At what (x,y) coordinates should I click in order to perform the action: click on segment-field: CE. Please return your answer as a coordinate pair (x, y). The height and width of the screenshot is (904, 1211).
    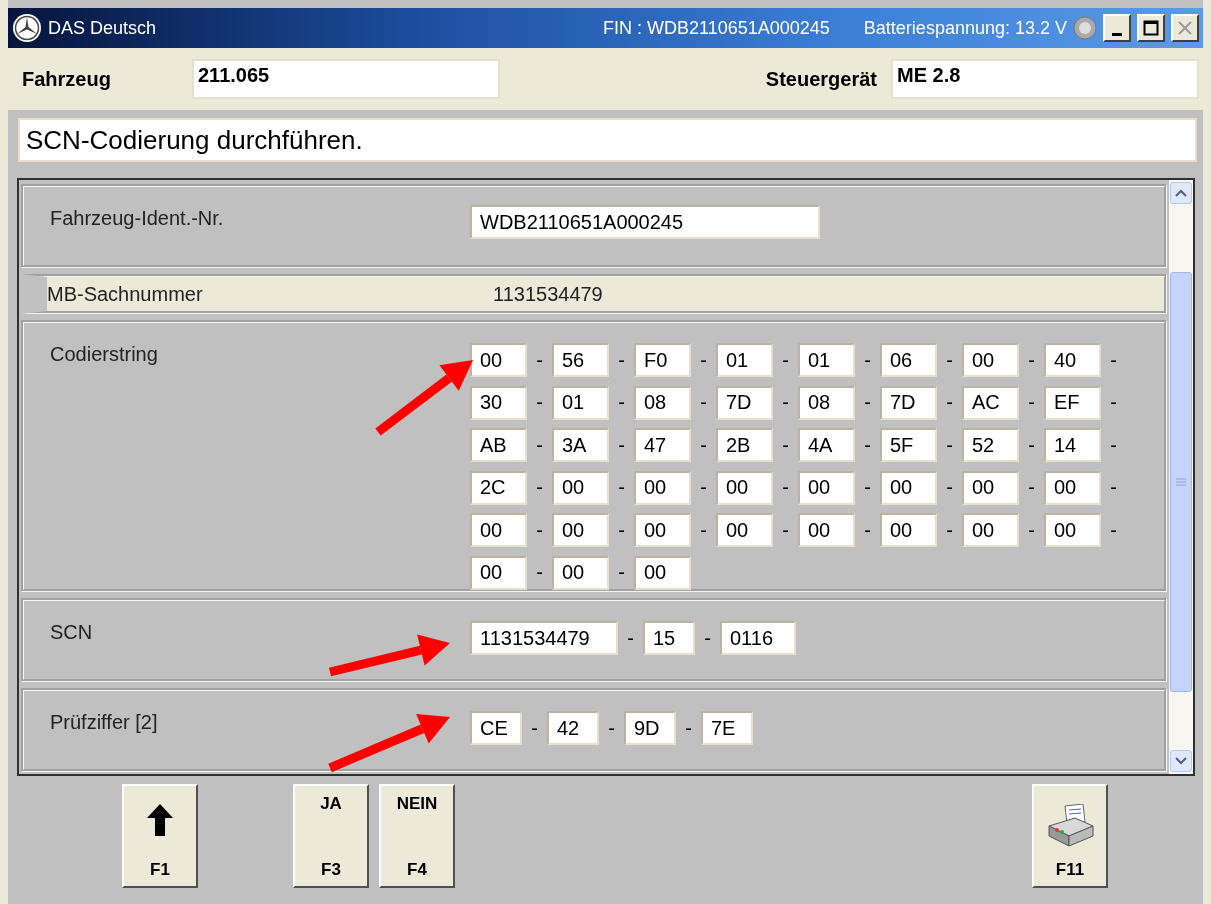
    Looking at the image, I should click on (496, 728).